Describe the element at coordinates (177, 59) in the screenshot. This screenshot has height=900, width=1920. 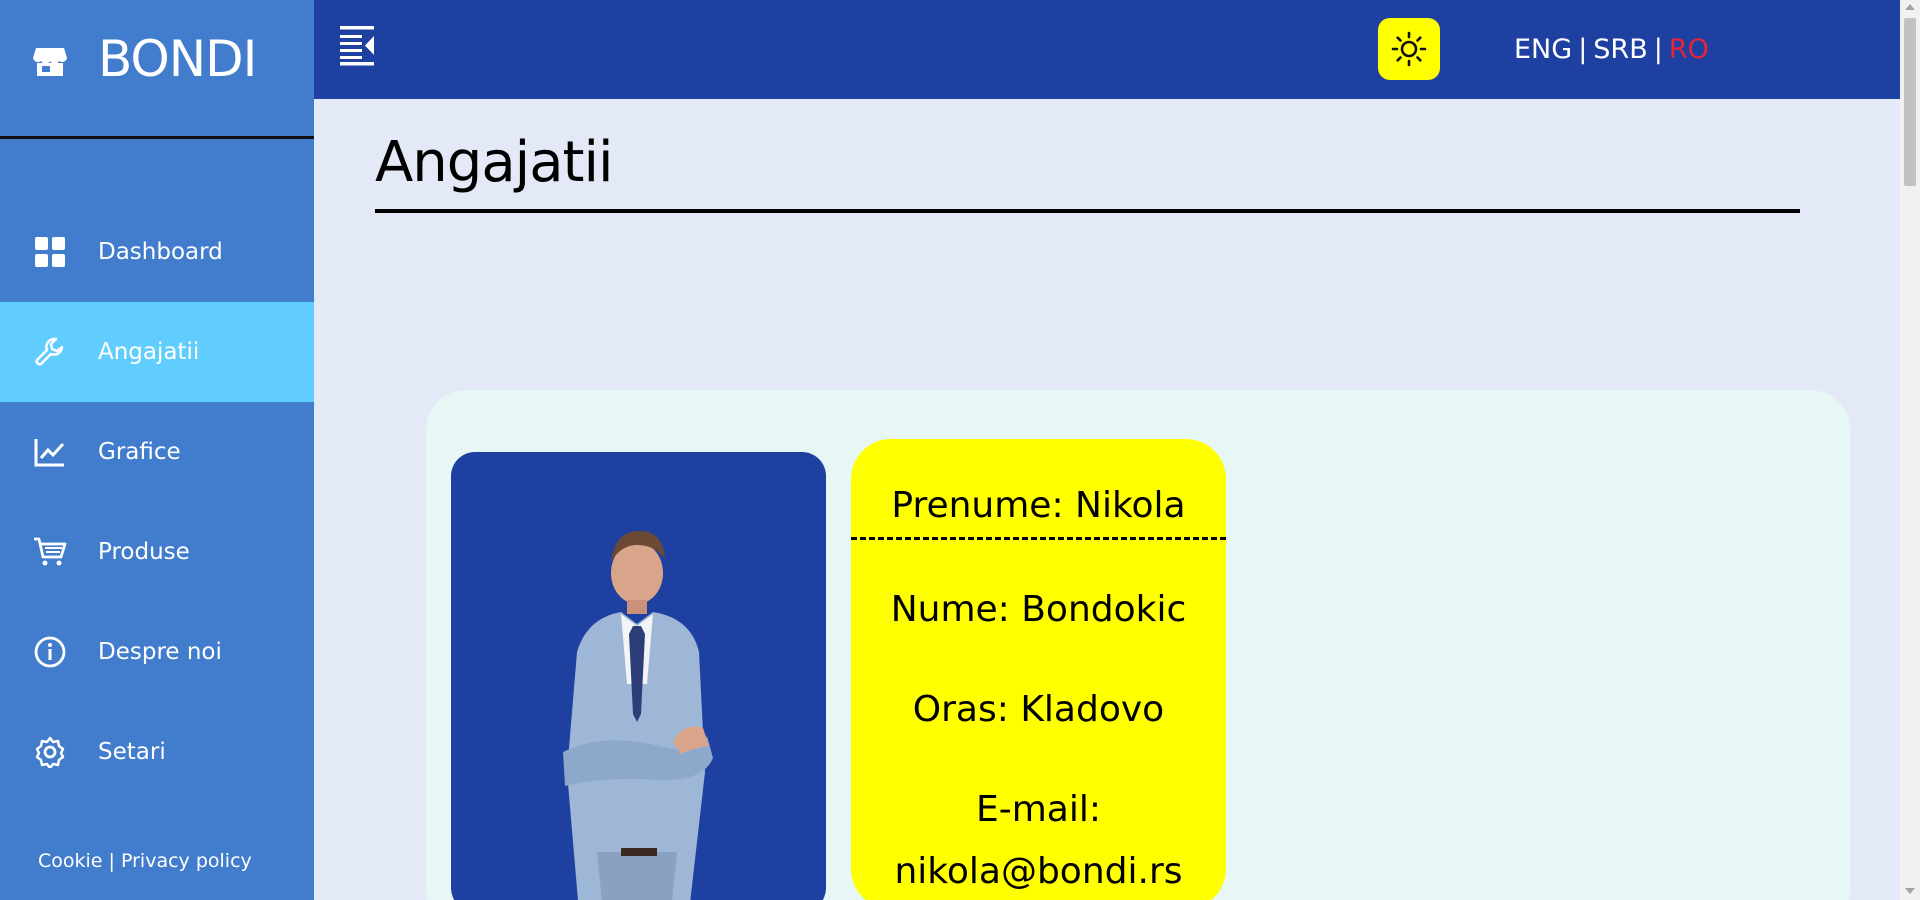
I see `brand-name: BONDI` at that location.